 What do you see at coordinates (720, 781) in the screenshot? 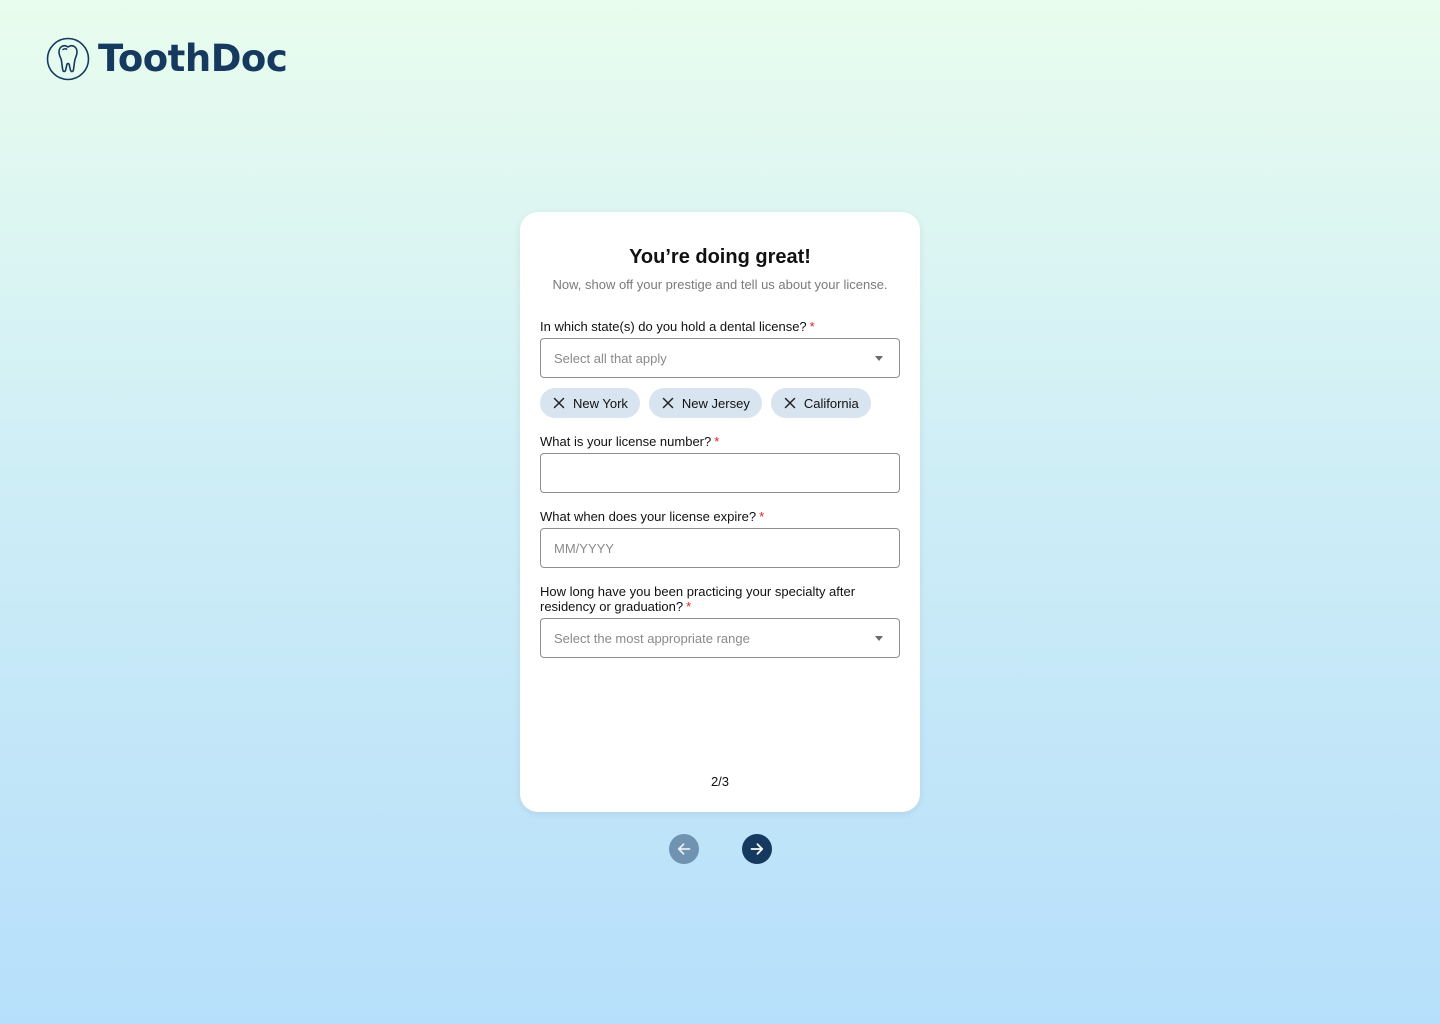
I see `step-indicator: 2/3` at bounding box center [720, 781].